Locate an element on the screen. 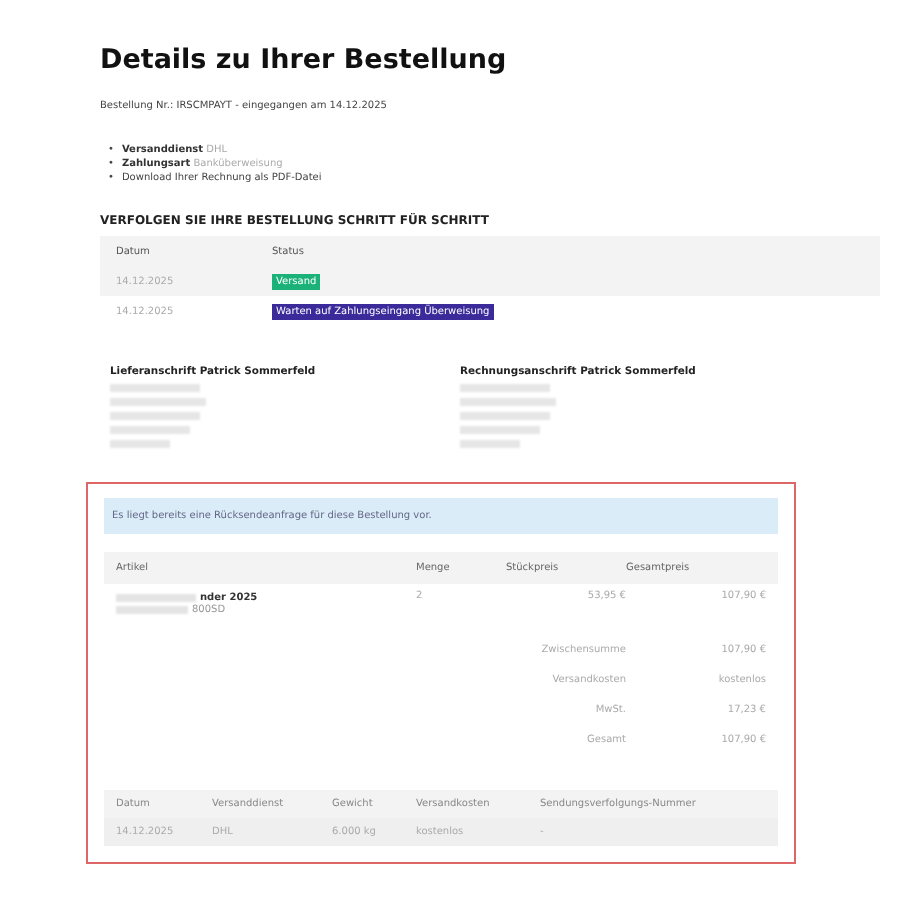 Image resolution: width=904 pixels, height=904 pixels. page-title: Details zu Ihrer Bestellung is located at coordinates (304, 60).